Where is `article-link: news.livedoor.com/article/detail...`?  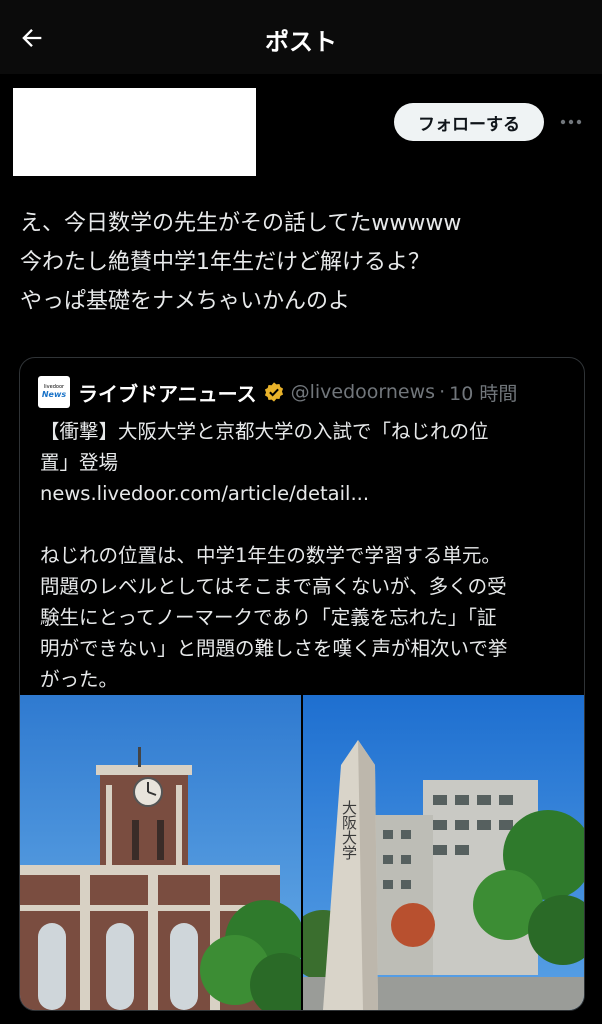
article-link: news.livedoor.com/article/detail... is located at coordinates (302, 493).